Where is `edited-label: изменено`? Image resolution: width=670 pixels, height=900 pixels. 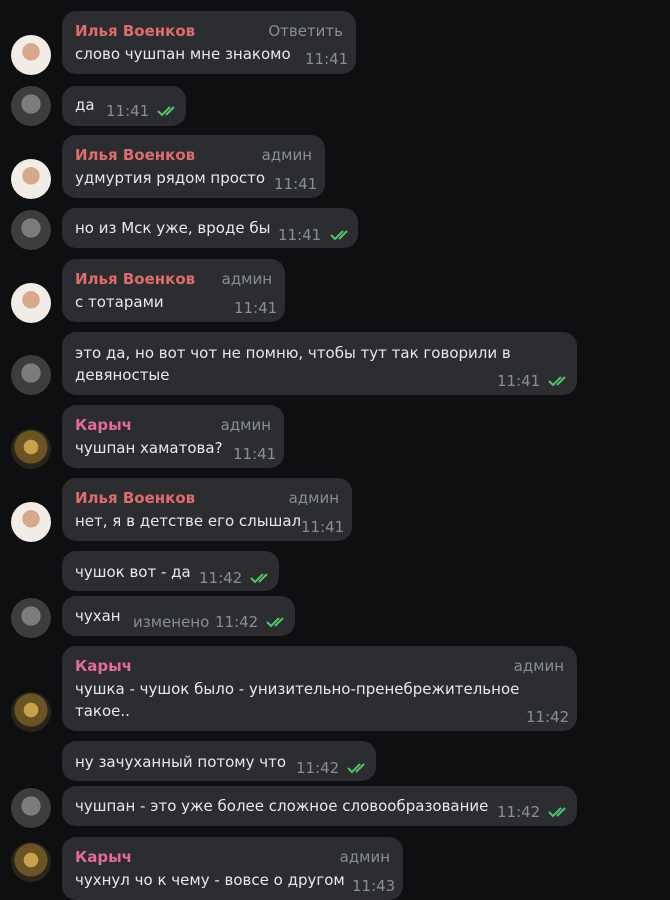
edited-label: изменено is located at coordinates (171, 622).